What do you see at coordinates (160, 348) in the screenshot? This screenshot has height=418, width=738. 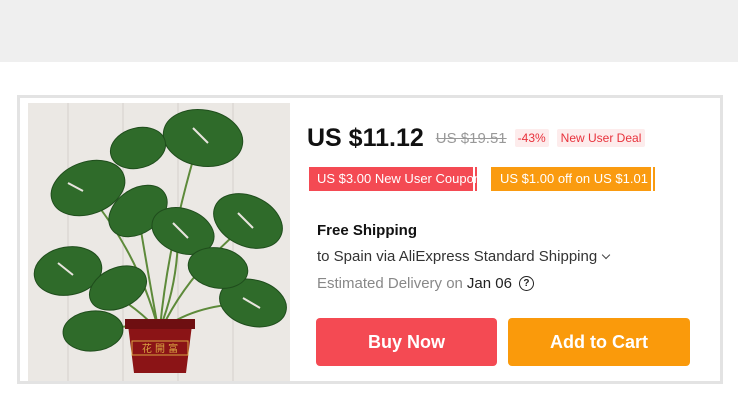 I see `svg-text: 花 開 富` at bounding box center [160, 348].